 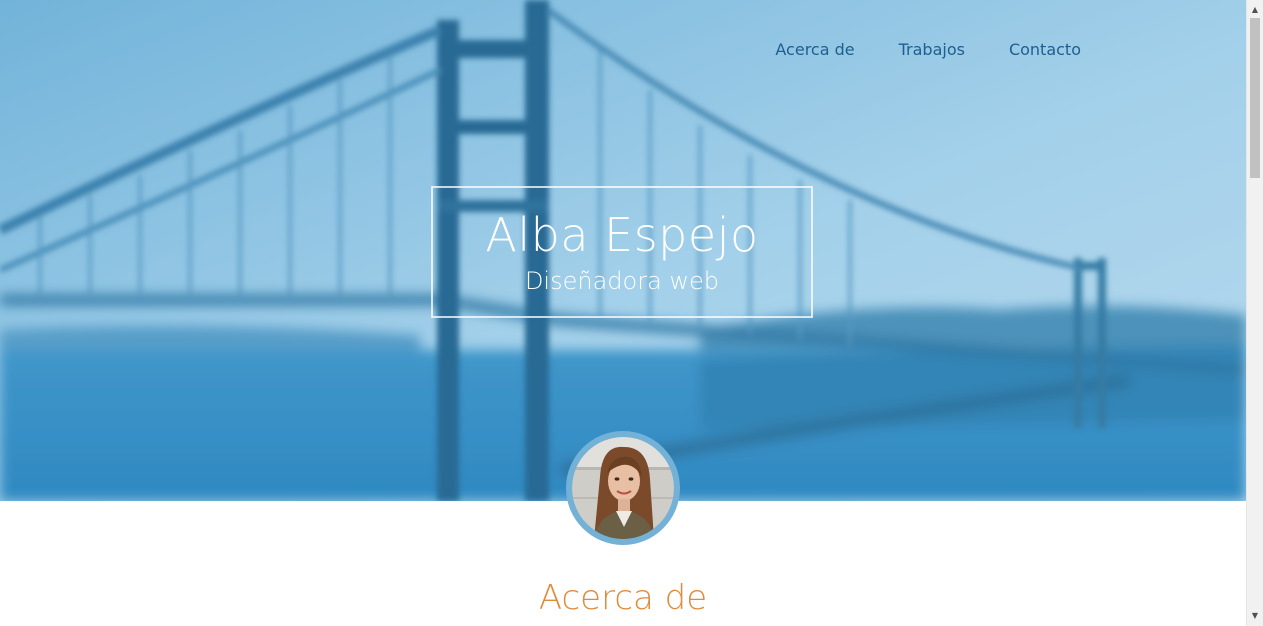 What do you see at coordinates (1255, 616) in the screenshot?
I see `scroll-down-arrow-icon: ▼` at bounding box center [1255, 616].